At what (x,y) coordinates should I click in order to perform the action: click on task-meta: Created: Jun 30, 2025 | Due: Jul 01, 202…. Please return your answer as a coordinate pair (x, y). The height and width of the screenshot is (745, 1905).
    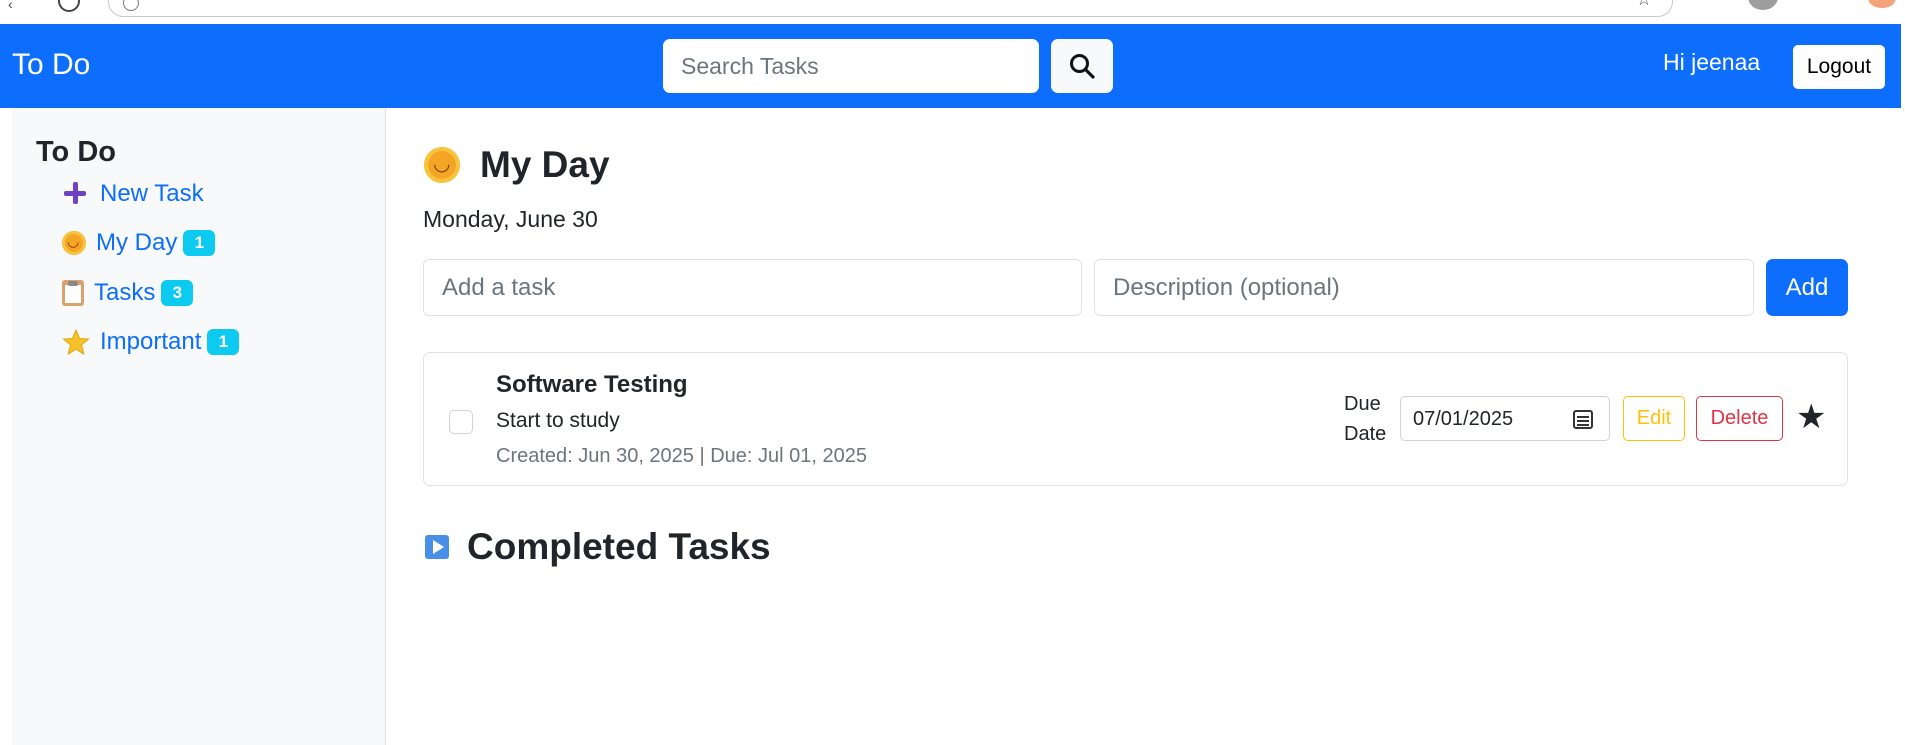
    Looking at the image, I should click on (682, 456).